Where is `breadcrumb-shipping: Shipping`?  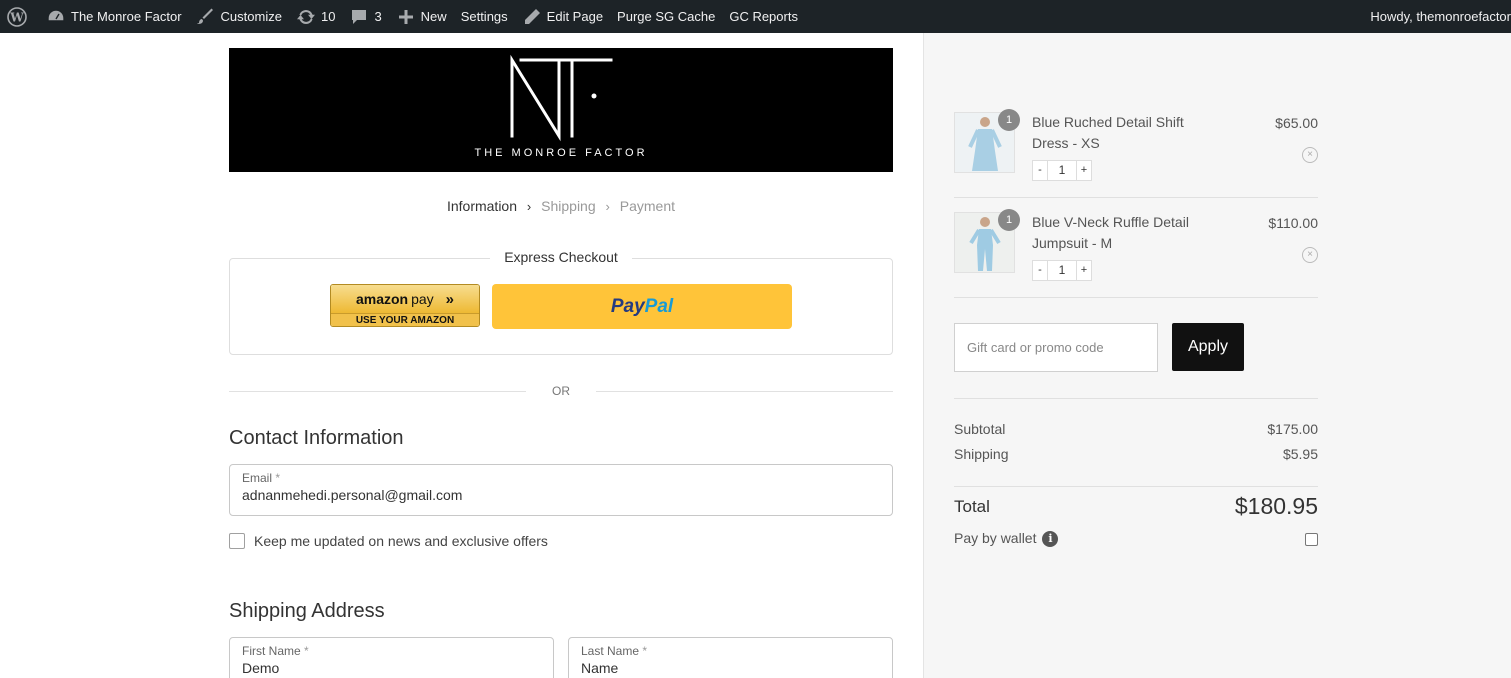 breadcrumb-shipping: Shipping is located at coordinates (568, 206).